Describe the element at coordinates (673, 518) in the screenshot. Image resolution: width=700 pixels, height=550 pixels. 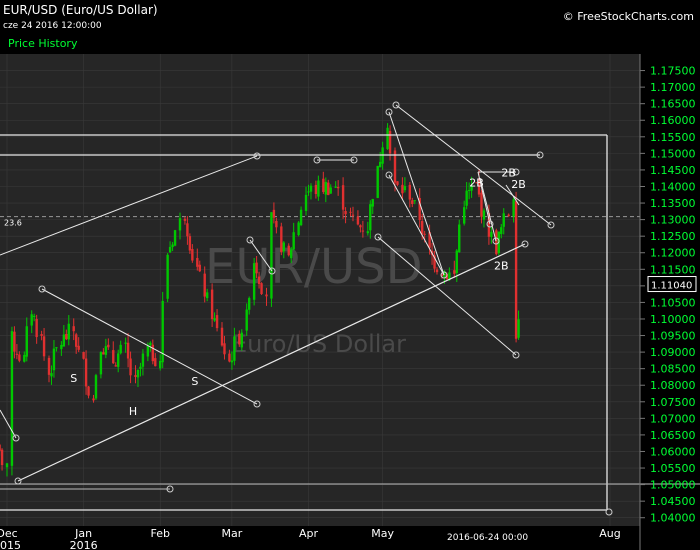
I see `y-tick-label: 1.04000` at that location.